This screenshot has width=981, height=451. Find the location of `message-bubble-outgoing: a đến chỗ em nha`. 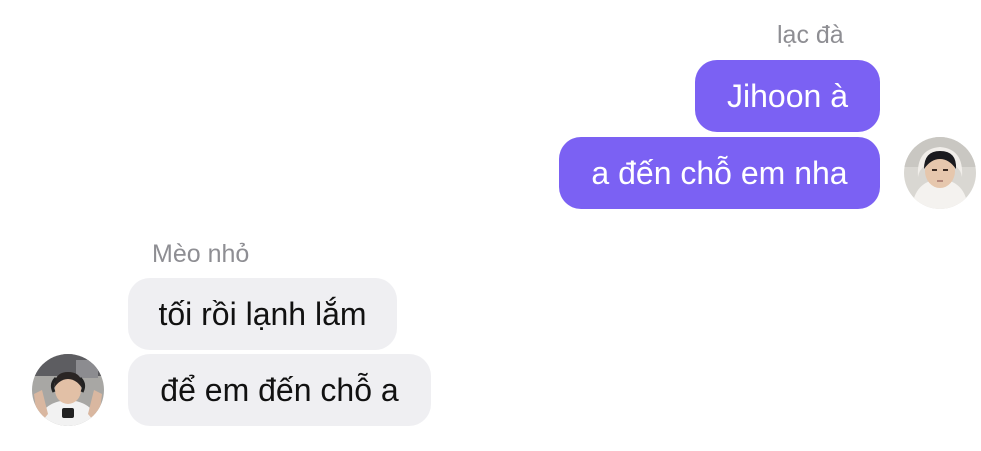

message-bubble-outgoing: a đến chỗ em nha is located at coordinates (719, 173).